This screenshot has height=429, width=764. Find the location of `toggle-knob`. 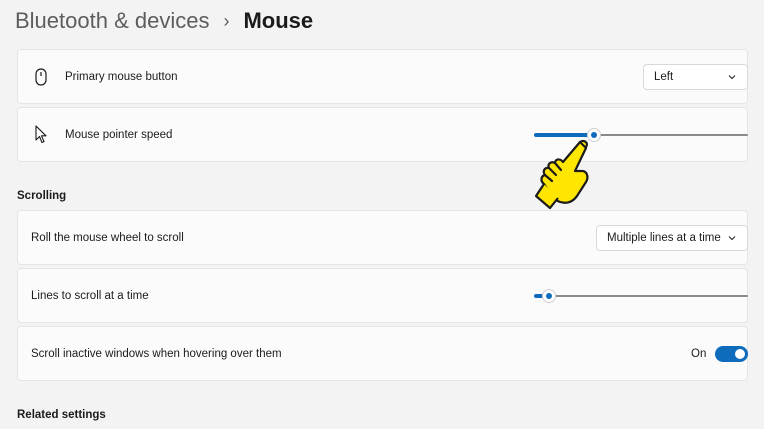

toggle-knob is located at coordinates (740, 354).